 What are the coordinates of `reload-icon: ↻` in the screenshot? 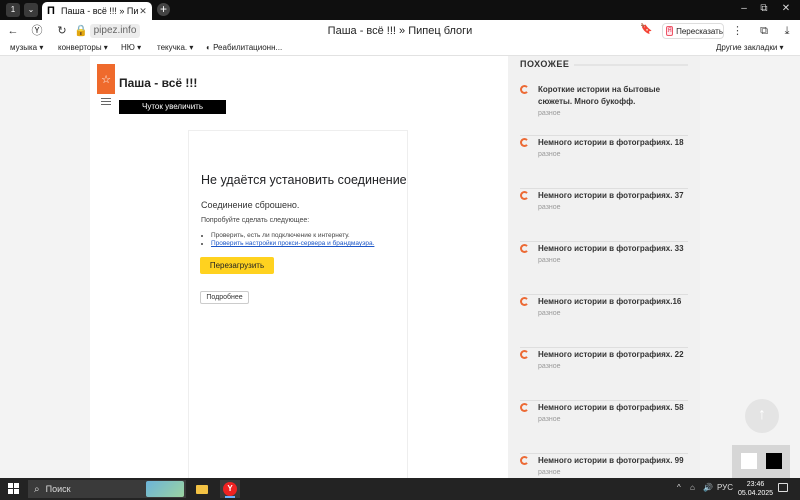 It's located at (62, 31).